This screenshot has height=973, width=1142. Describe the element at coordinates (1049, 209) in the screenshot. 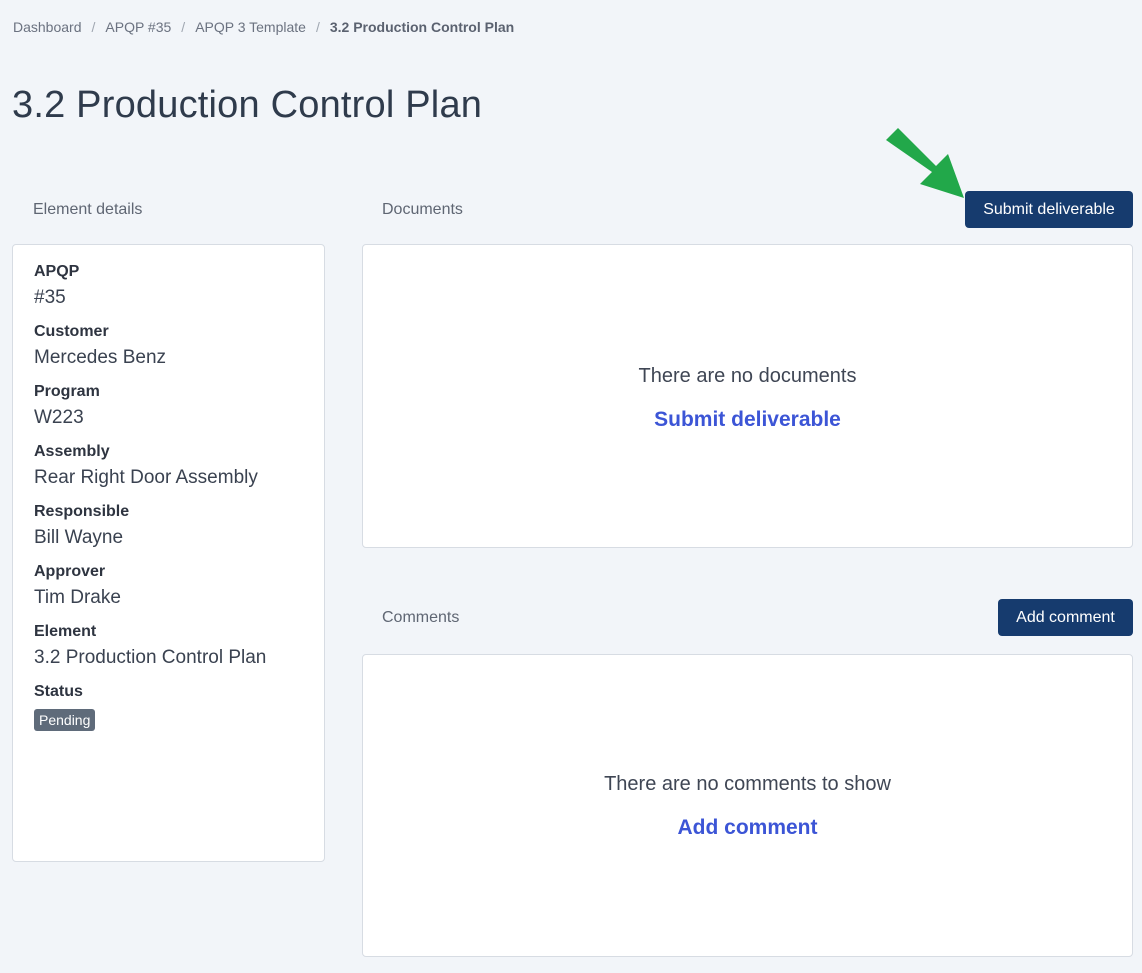

I see `submit-deliverable-button: Submit deliverable` at that location.